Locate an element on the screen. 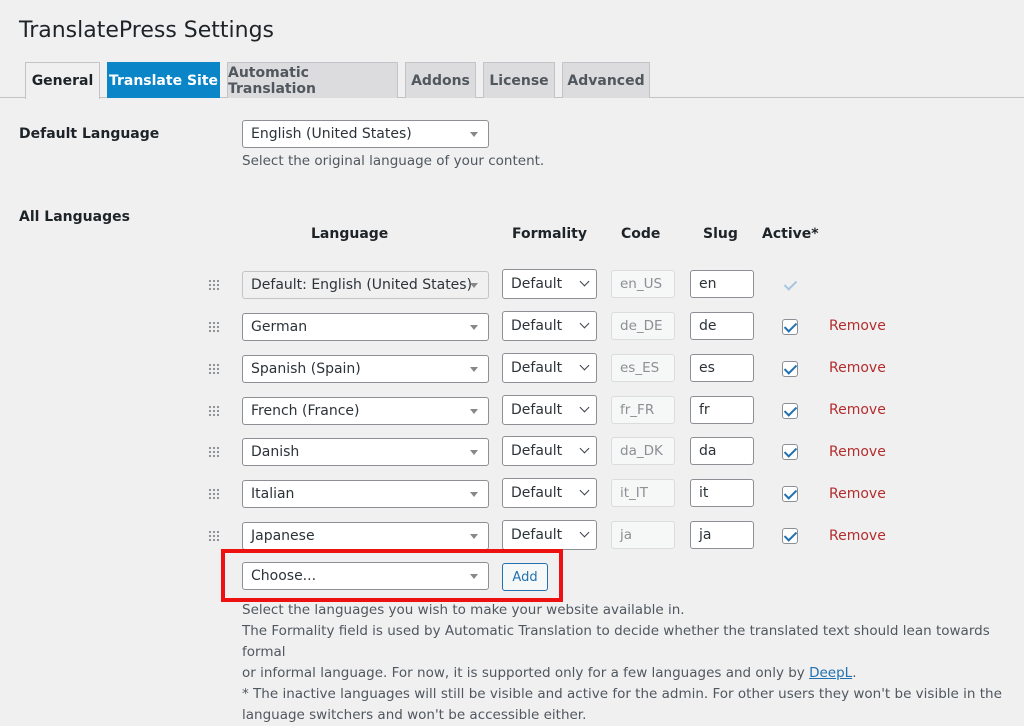 The height and width of the screenshot is (726, 1024). language-value: German is located at coordinates (279, 327).